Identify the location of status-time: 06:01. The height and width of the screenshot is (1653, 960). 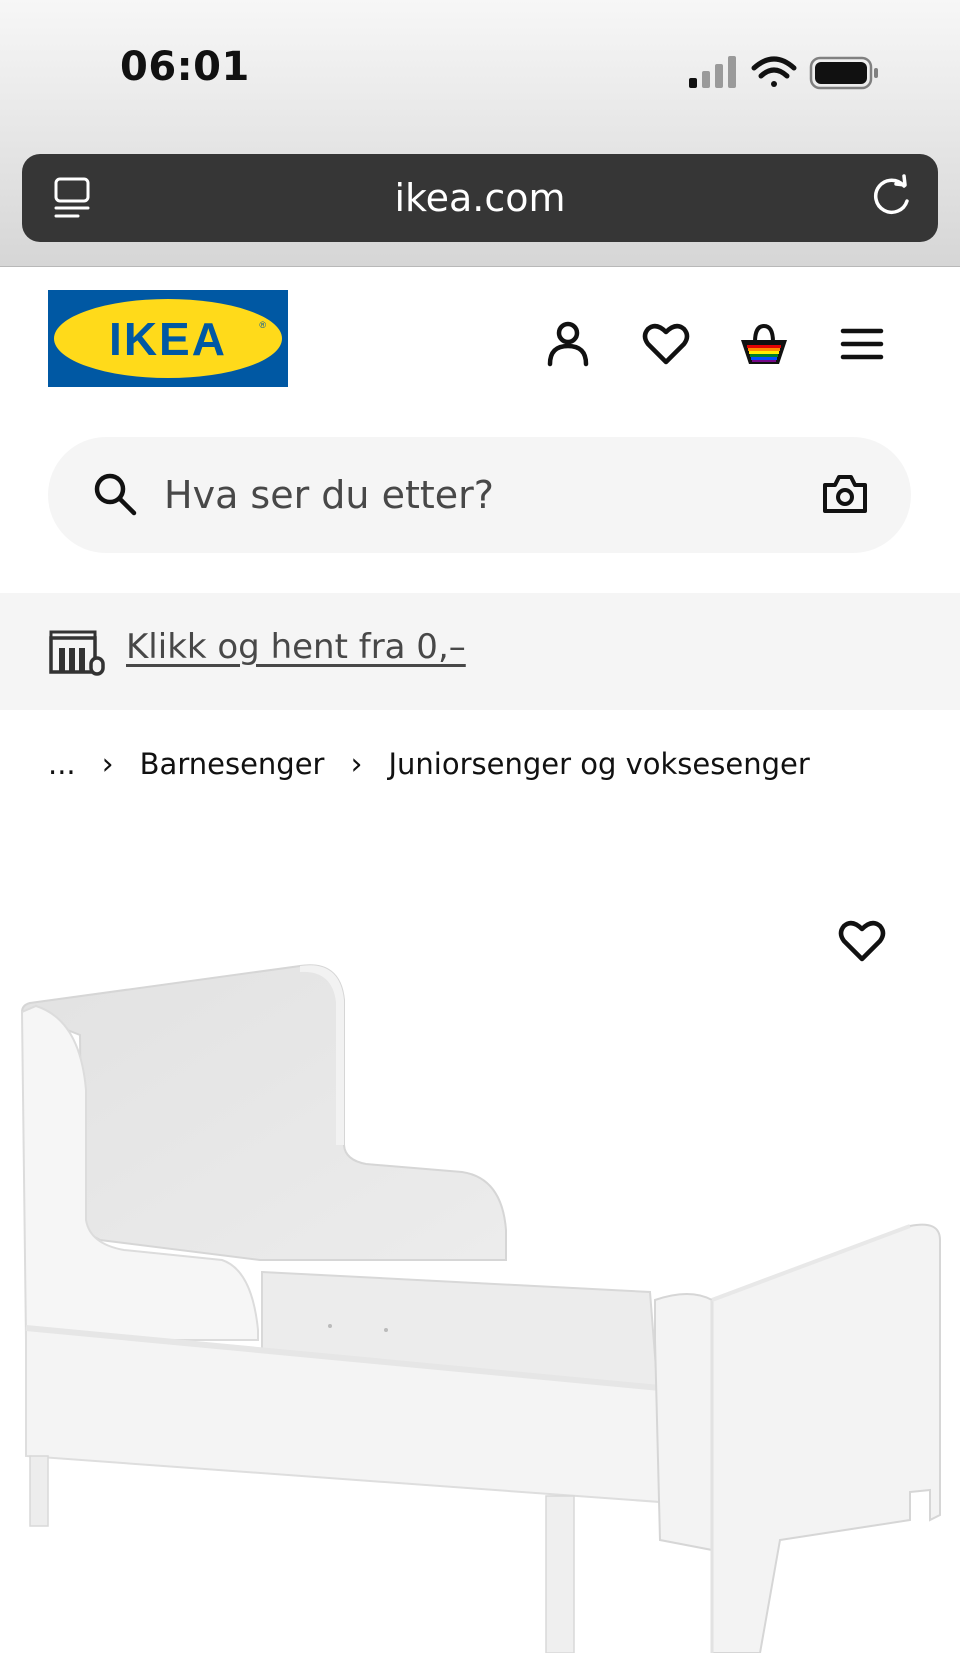
(185, 67).